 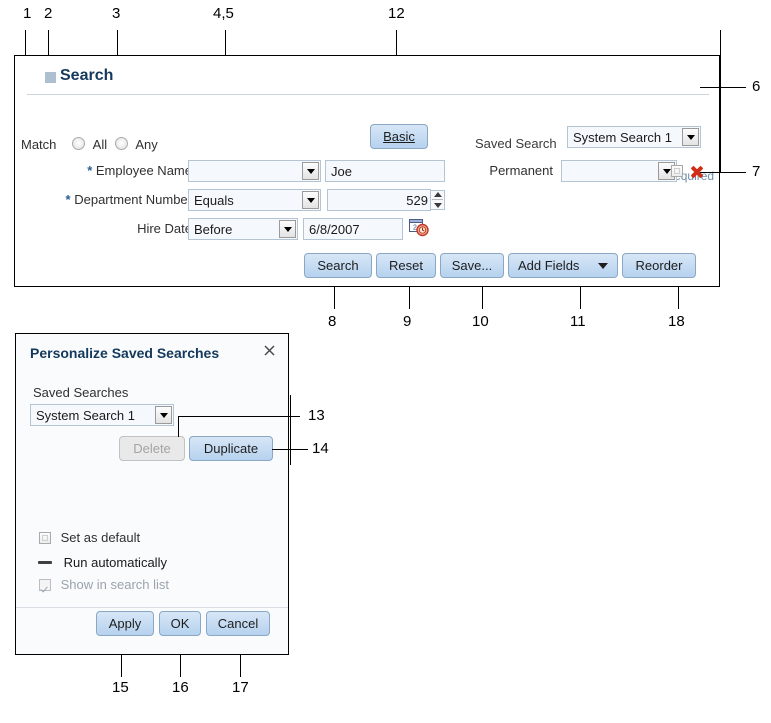 I want to click on permanent-operator-dropdown, so click(x=619, y=171).